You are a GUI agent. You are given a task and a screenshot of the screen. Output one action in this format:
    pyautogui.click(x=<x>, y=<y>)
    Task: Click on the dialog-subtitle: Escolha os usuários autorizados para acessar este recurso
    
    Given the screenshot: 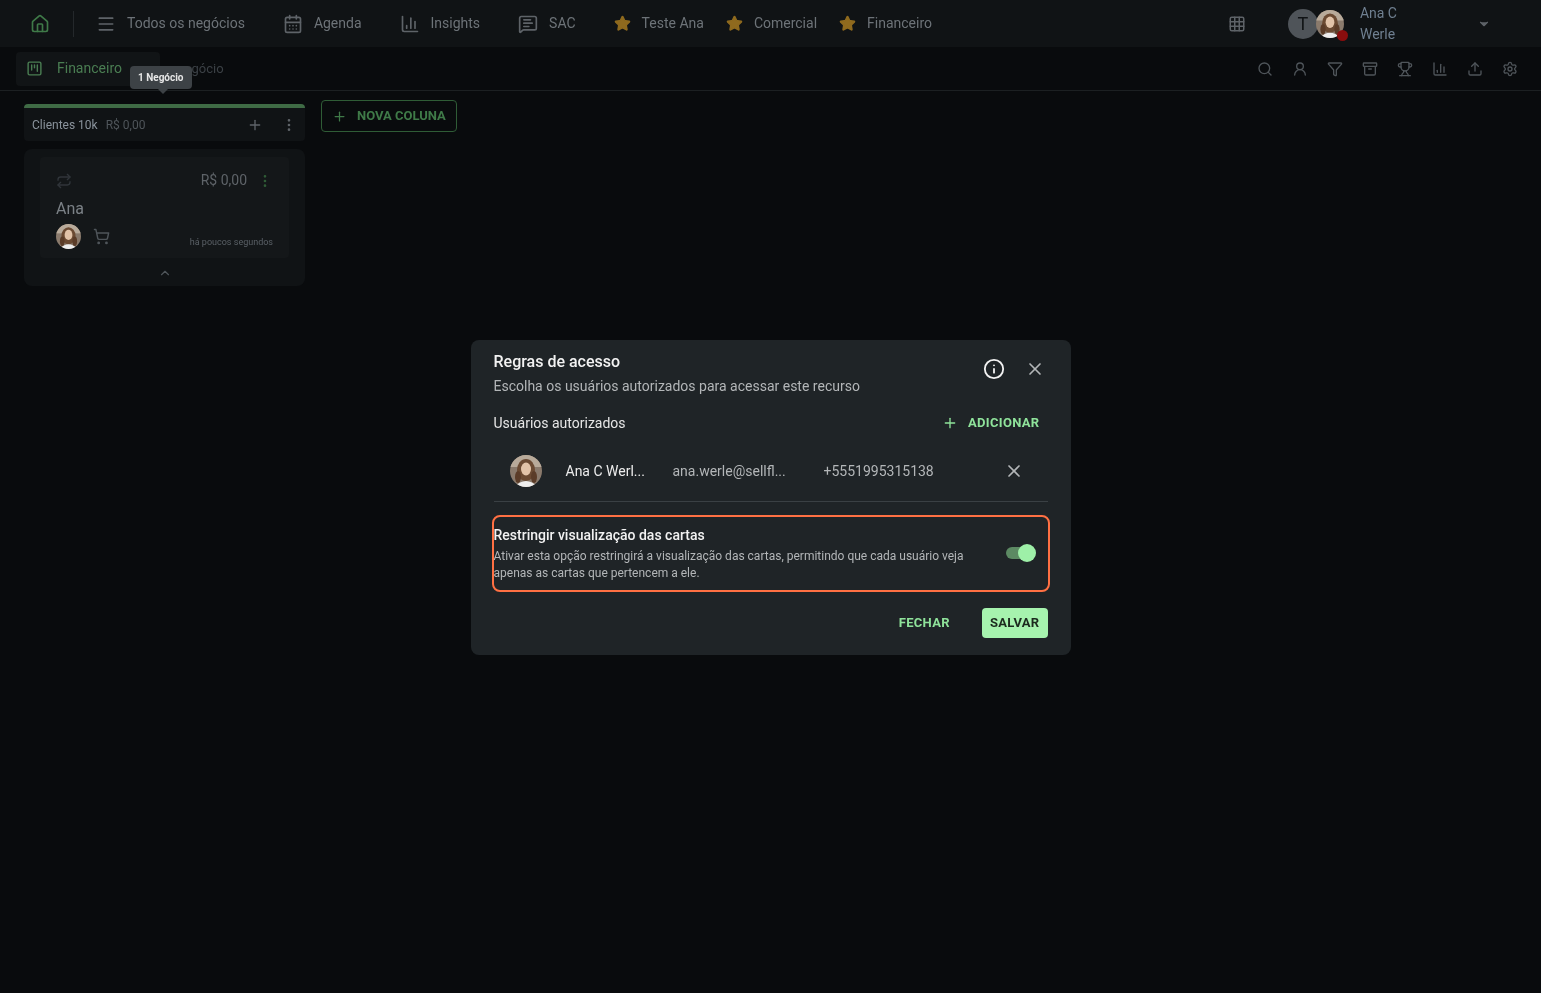 What is the action you would take?
    pyautogui.click(x=677, y=386)
    